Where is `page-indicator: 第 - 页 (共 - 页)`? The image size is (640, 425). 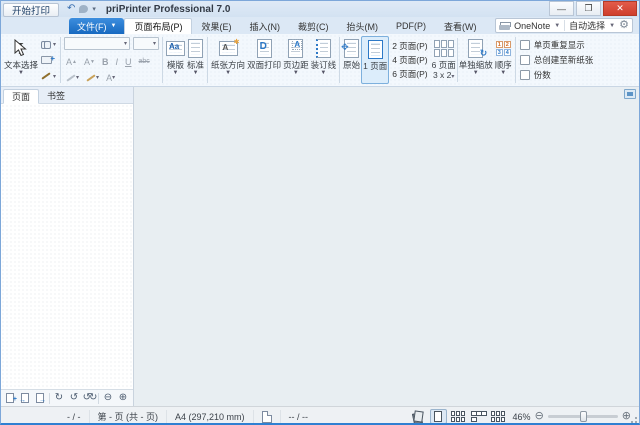
page-indicator: 第 - 页 (共 - 页) is located at coordinates (127, 416).